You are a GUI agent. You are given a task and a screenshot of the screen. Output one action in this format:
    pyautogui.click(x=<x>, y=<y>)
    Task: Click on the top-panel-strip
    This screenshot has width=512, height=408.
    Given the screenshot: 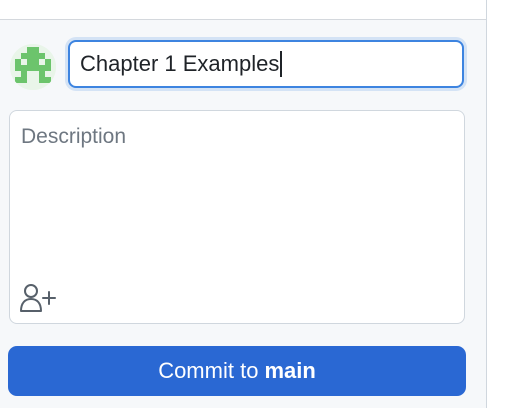 What is the action you would take?
    pyautogui.click(x=243, y=10)
    